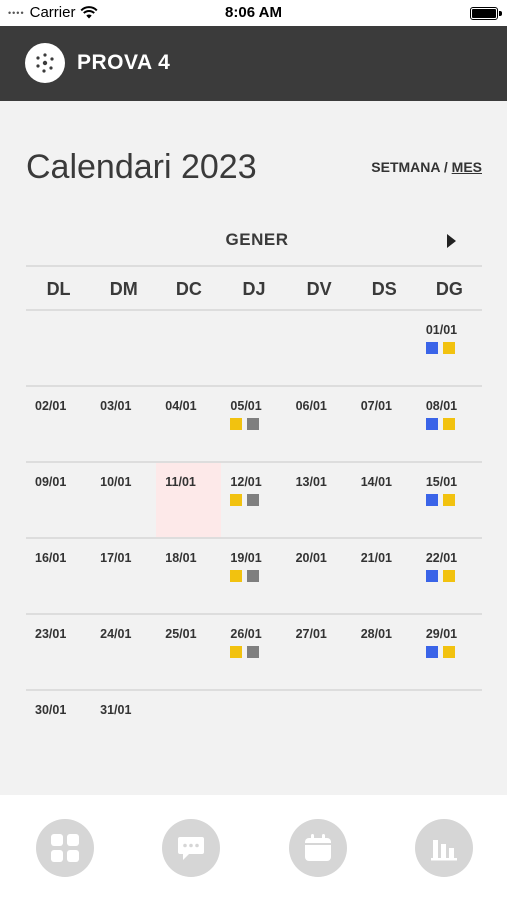  What do you see at coordinates (311, 482) in the screenshot?
I see `day-date: 13/01` at bounding box center [311, 482].